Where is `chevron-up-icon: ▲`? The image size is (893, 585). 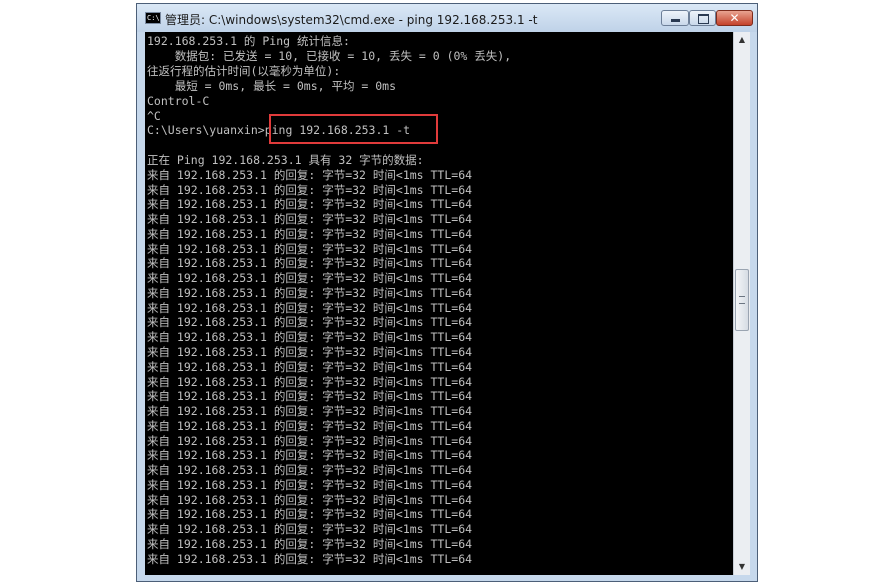
chevron-up-icon: ▲ is located at coordinates (742, 39).